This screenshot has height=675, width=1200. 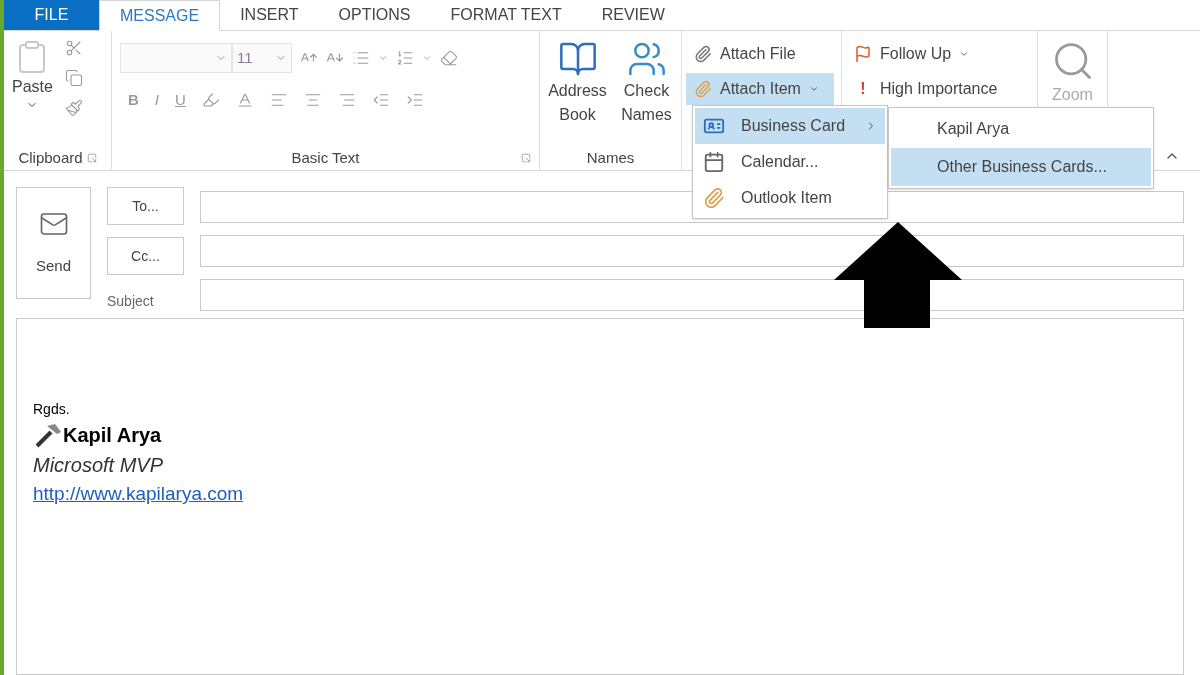 I want to click on ribbon-tab: REVIEW, so click(x=633, y=15).